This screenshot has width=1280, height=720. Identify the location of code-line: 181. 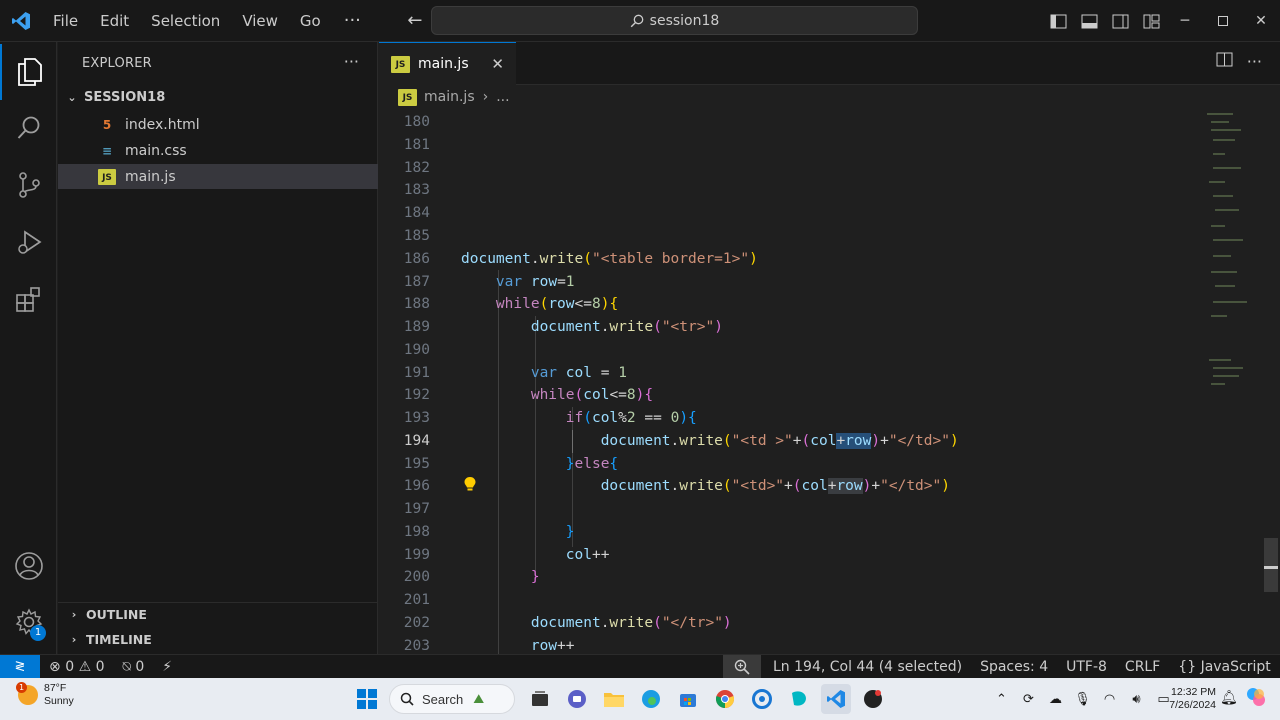
(416, 145).